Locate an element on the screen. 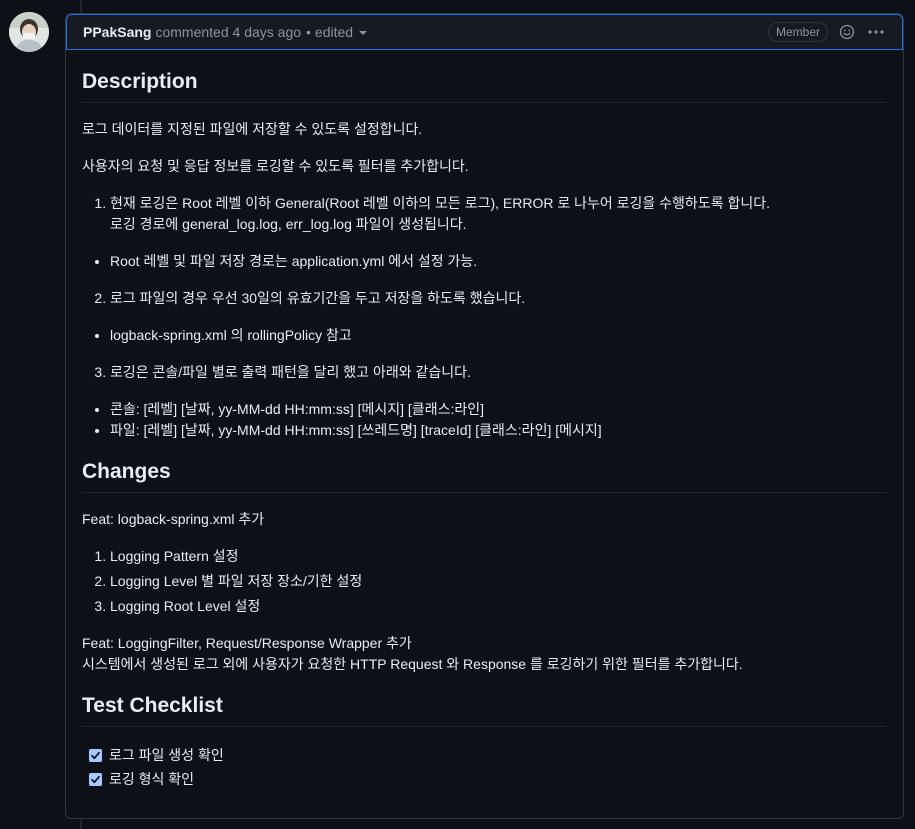  task-list: 로그 파일 생성 확인 로깅 형식 확인 is located at coordinates (484, 767).